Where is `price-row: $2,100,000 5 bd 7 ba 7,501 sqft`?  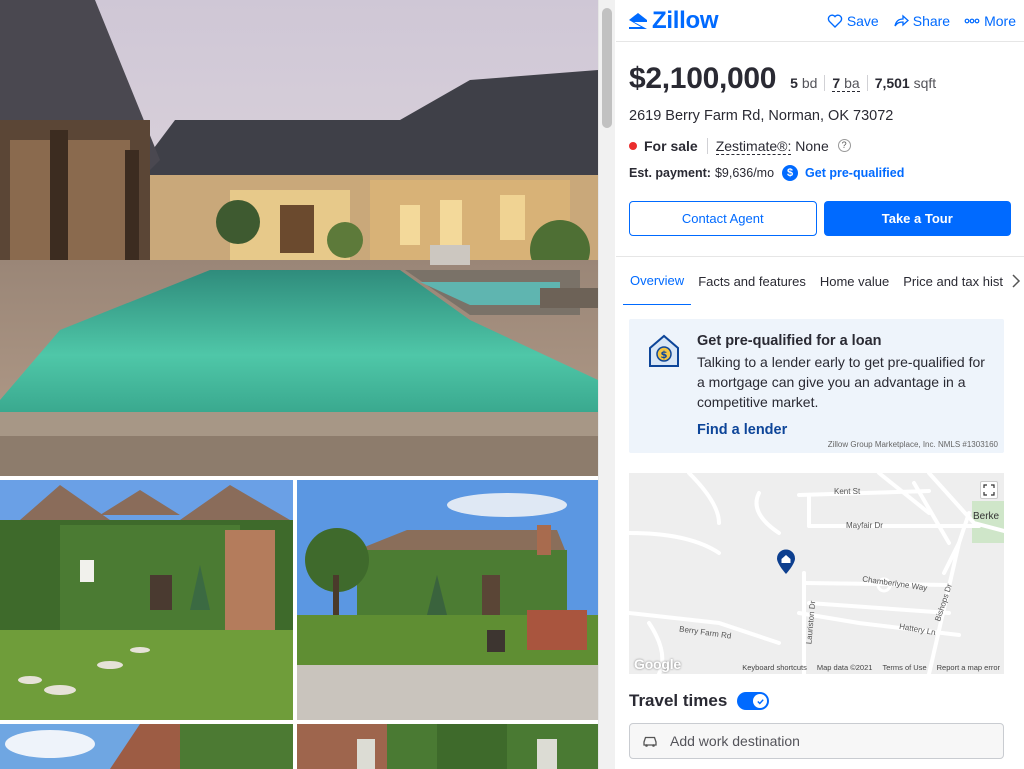 price-row: $2,100,000 5 bd 7 ba 7,501 sqft is located at coordinates (820, 79).